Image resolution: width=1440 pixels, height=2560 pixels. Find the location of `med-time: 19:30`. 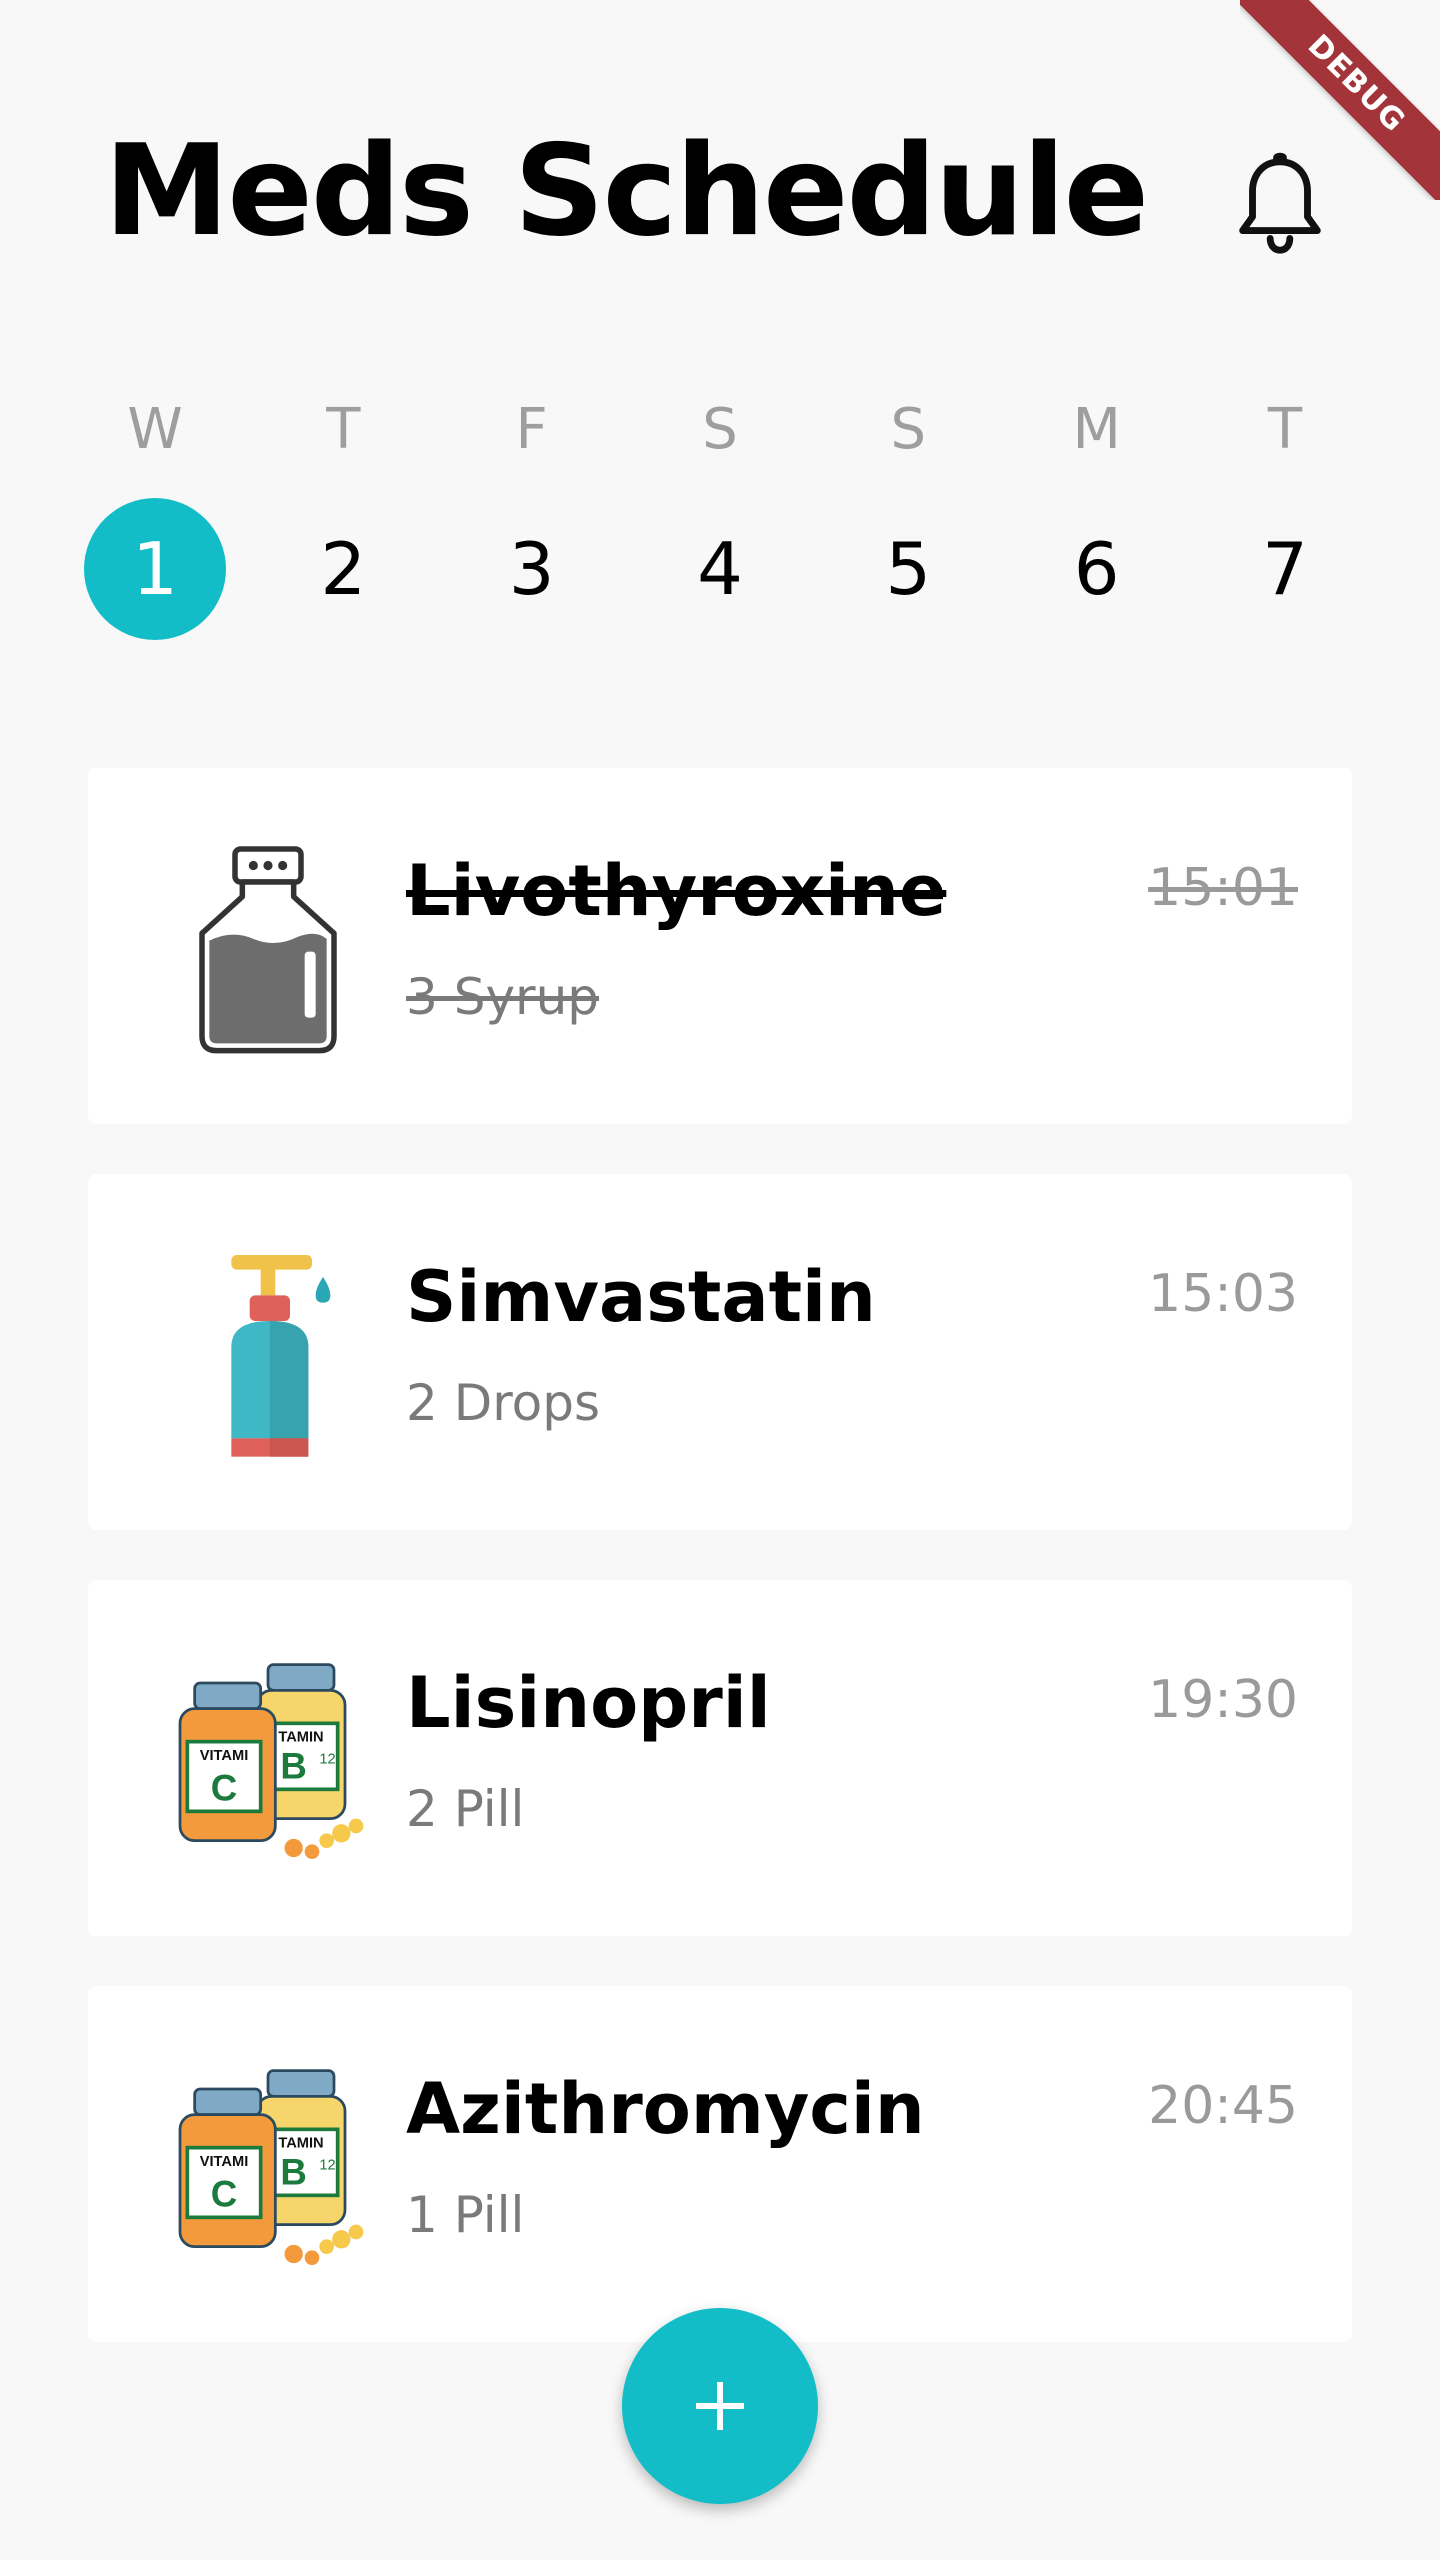

med-time: 19:30 is located at coordinates (1223, 1700).